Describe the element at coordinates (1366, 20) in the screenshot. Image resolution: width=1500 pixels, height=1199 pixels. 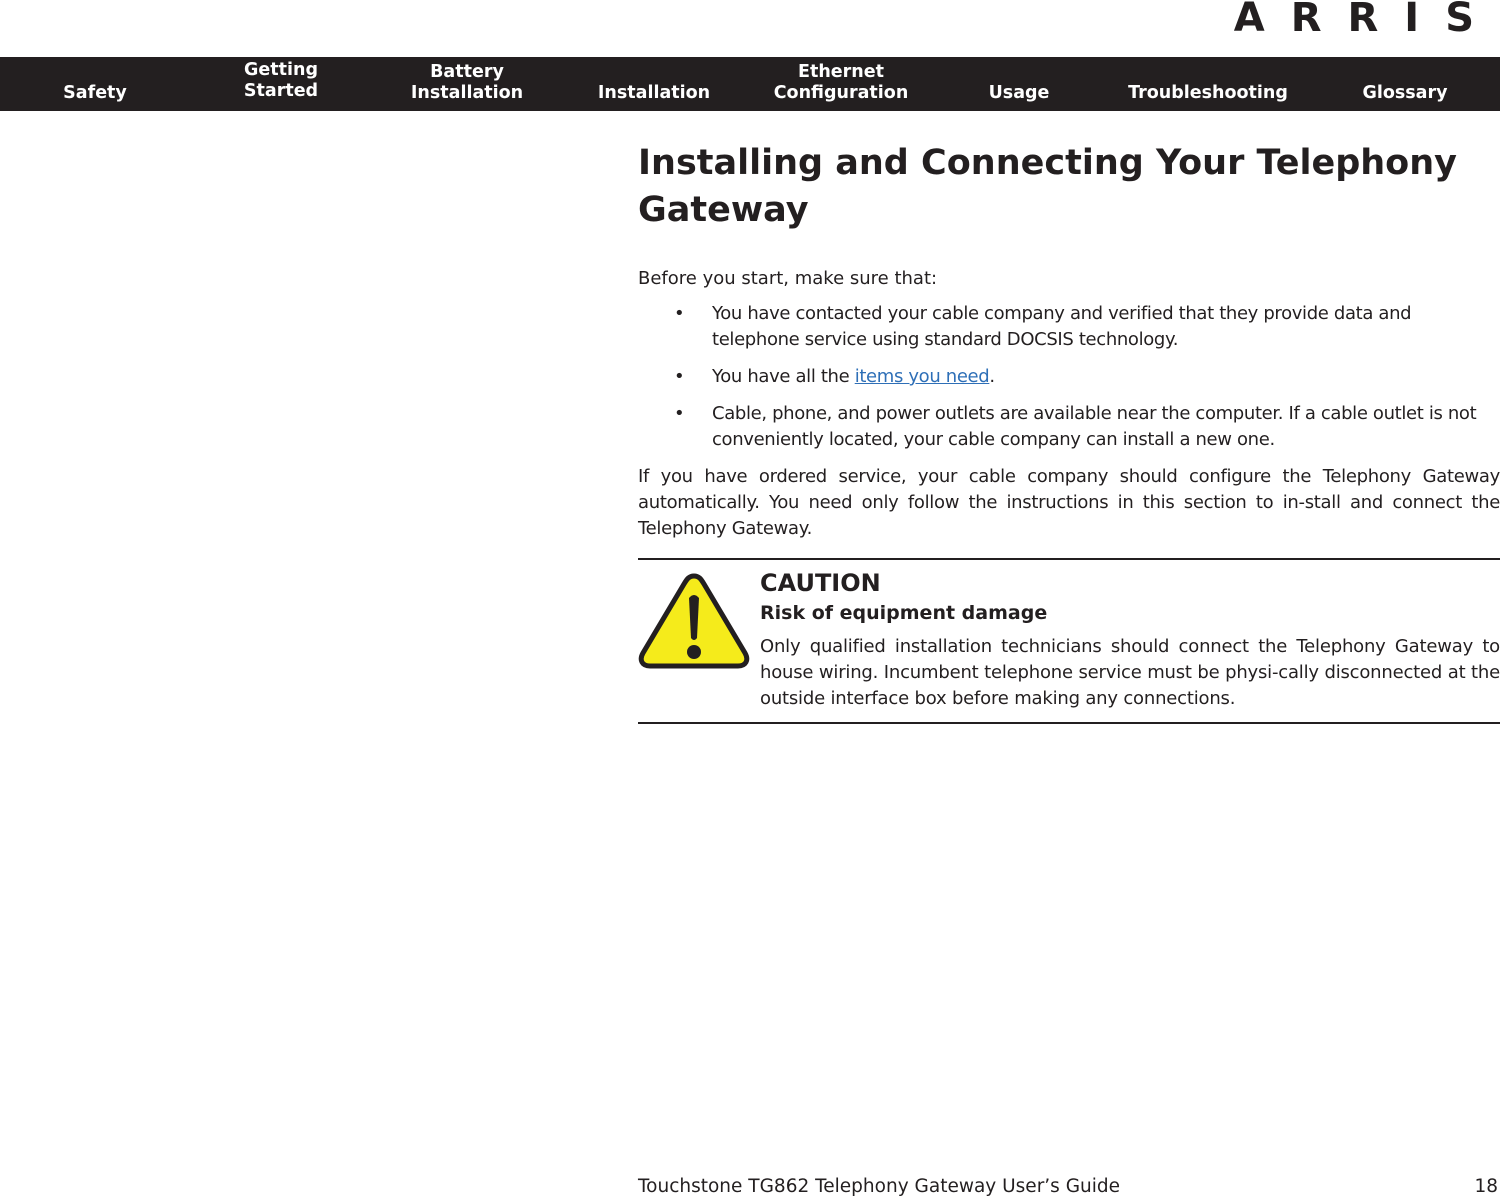
I see `arris-logo: ARRIS` at that location.